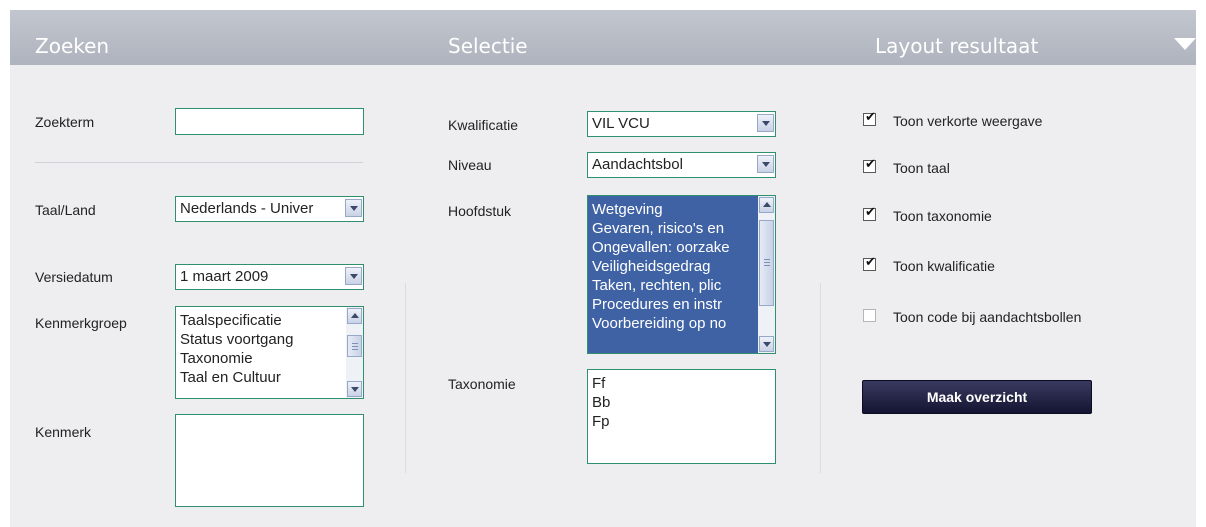 The image size is (1206, 527). What do you see at coordinates (480, 211) in the screenshot?
I see `hoofdstuk-label: Hoofdstuk` at bounding box center [480, 211].